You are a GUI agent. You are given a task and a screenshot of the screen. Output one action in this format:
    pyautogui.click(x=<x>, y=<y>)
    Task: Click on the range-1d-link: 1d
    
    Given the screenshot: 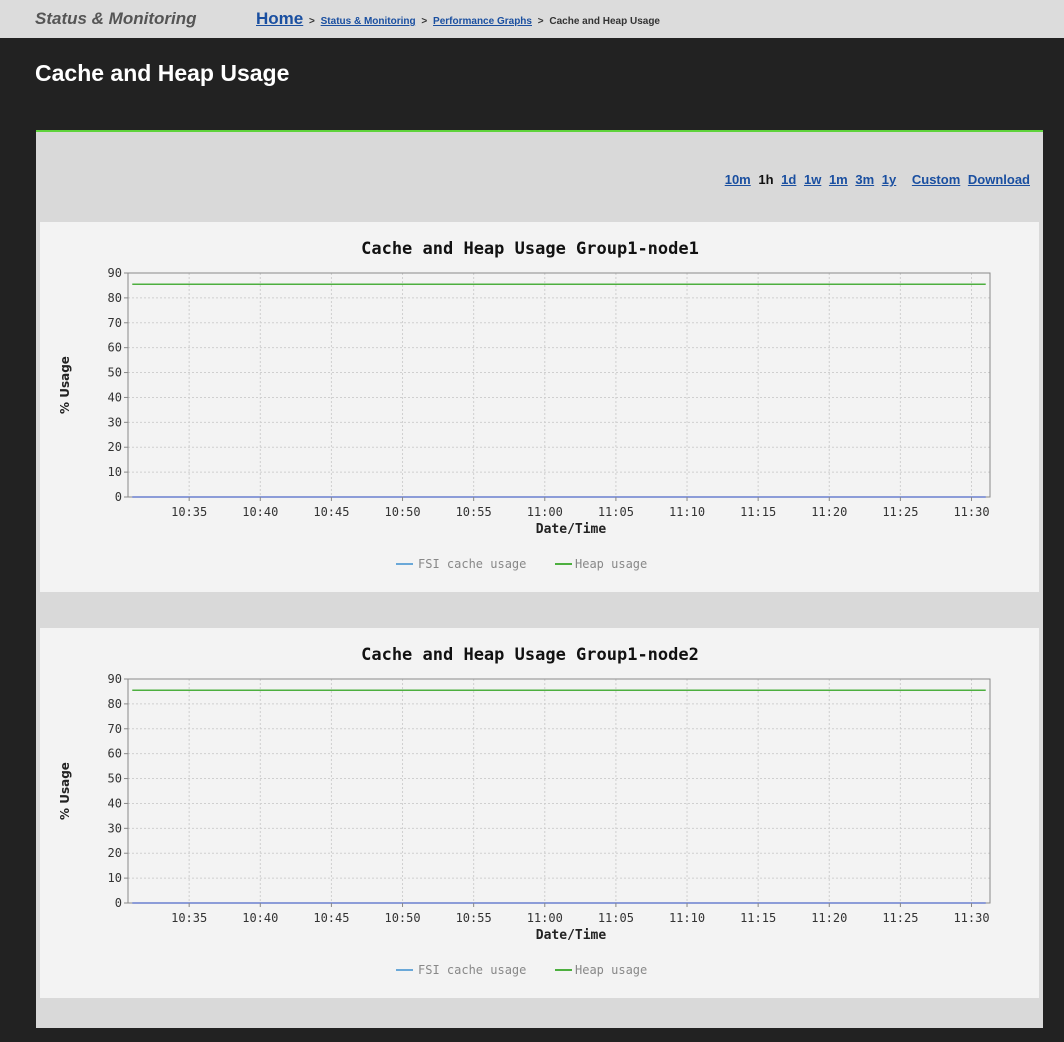 What is the action you would take?
    pyautogui.click(x=788, y=179)
    